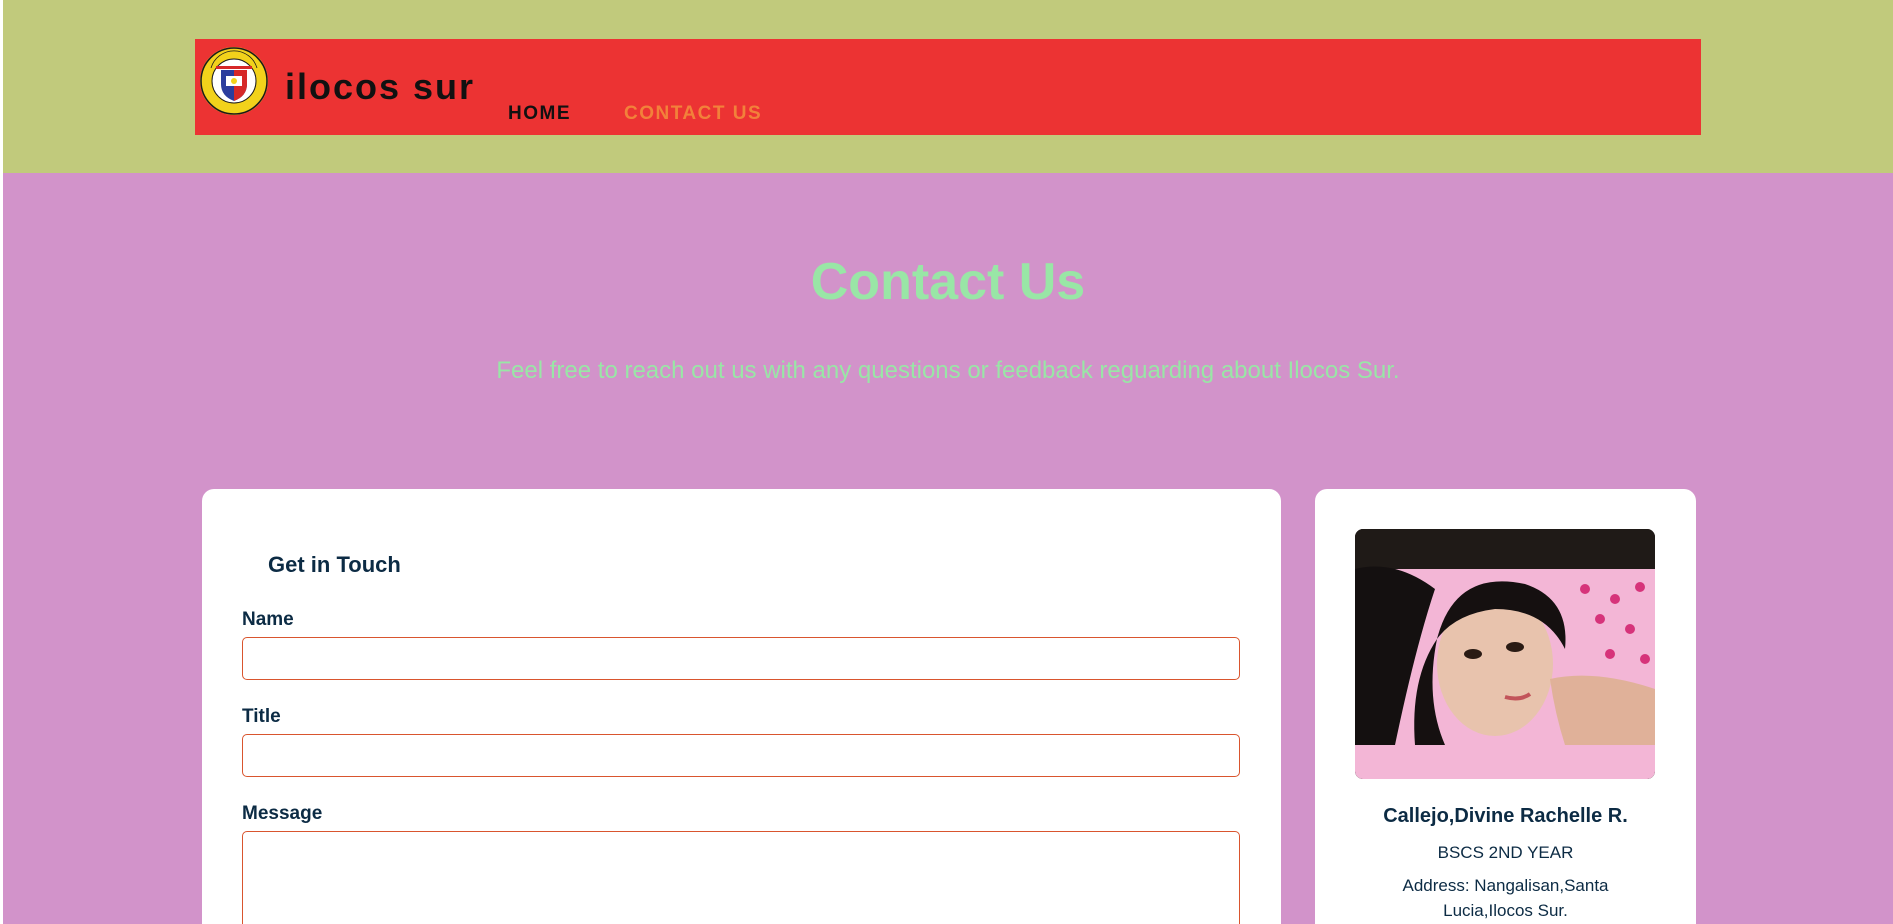 This screenshot has height=924, width=1893. I want to click on profile-name: Callejo,Divine Rachelle R., so click(1505, 816).